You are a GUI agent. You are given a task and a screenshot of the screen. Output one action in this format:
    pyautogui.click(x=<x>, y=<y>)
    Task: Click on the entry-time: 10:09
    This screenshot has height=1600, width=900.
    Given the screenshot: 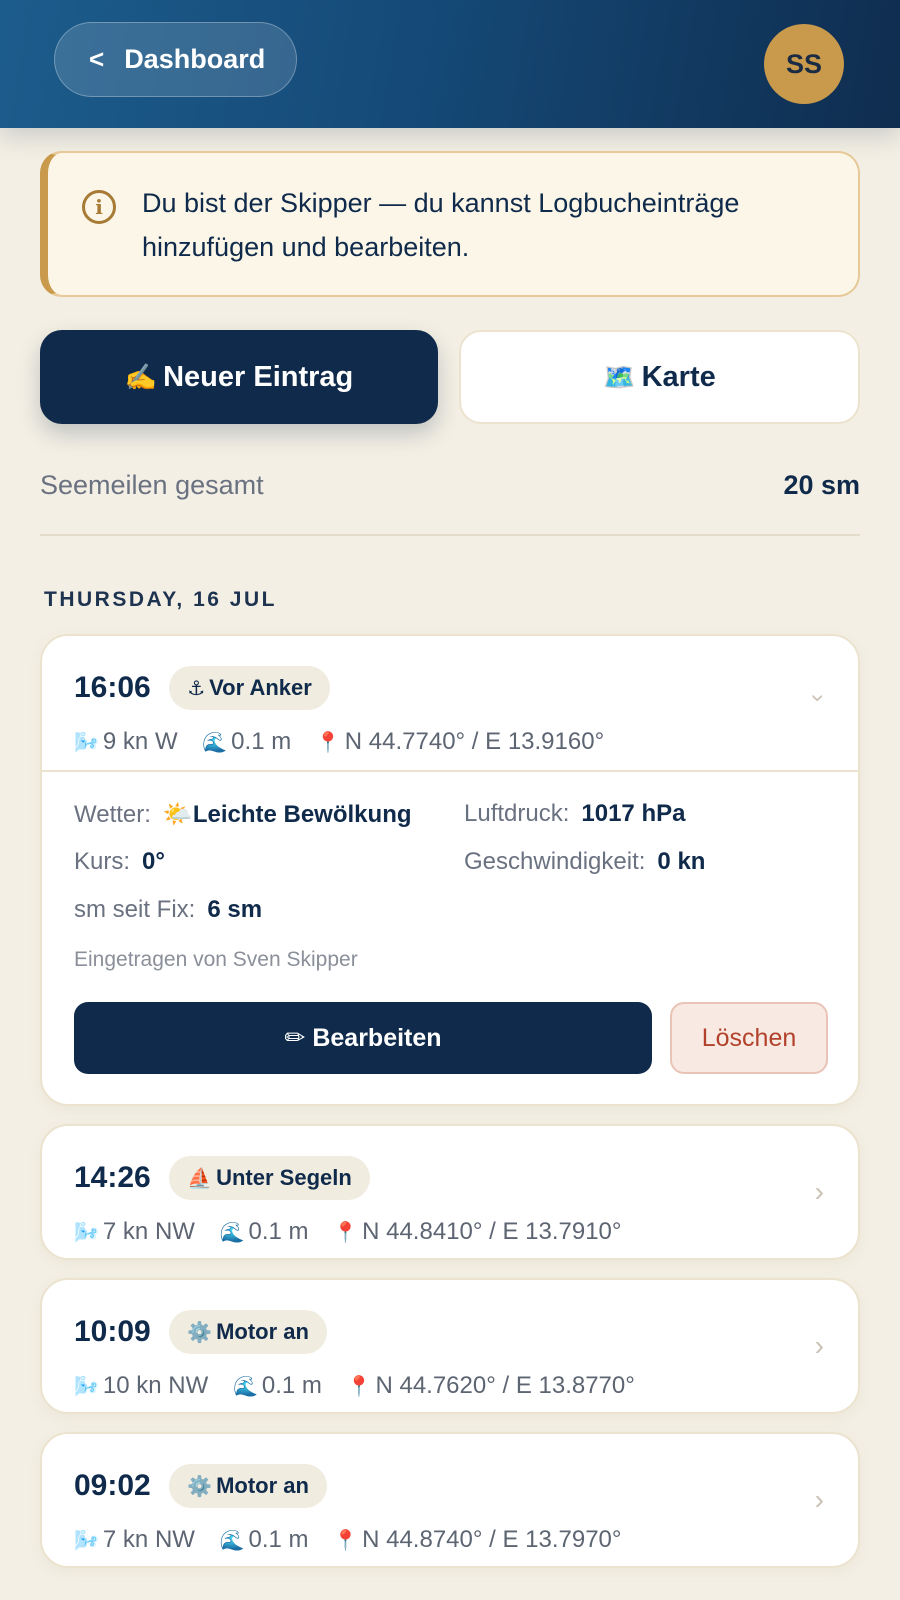 What is the action you would take?
    pyautogui.click(x=112, y=1331)
    